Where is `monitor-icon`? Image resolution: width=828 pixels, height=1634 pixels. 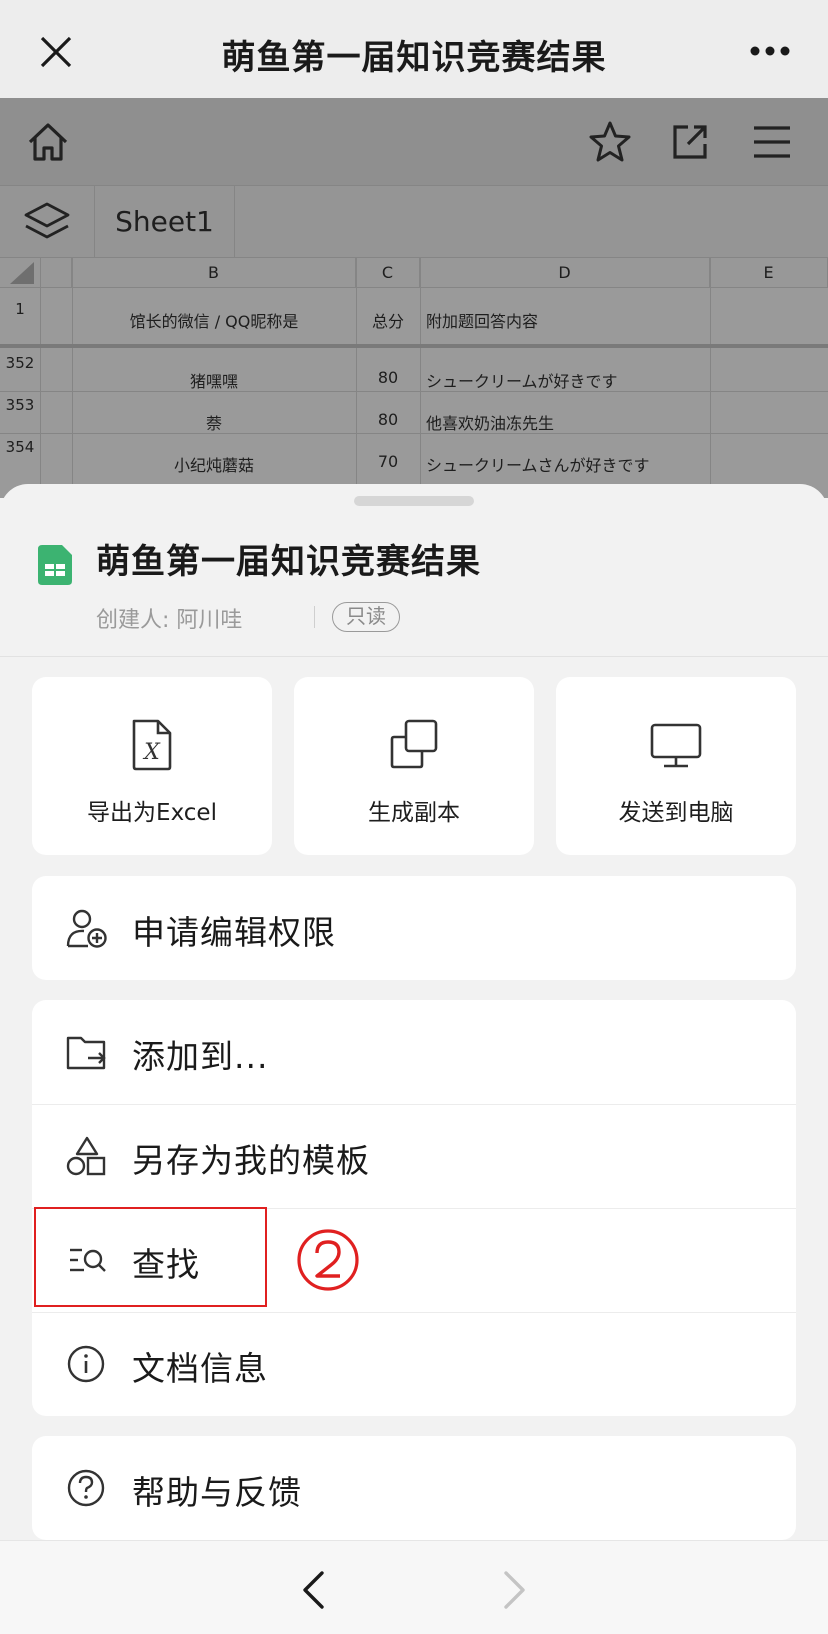 monitor-icon is located at coordinates (676, 745).